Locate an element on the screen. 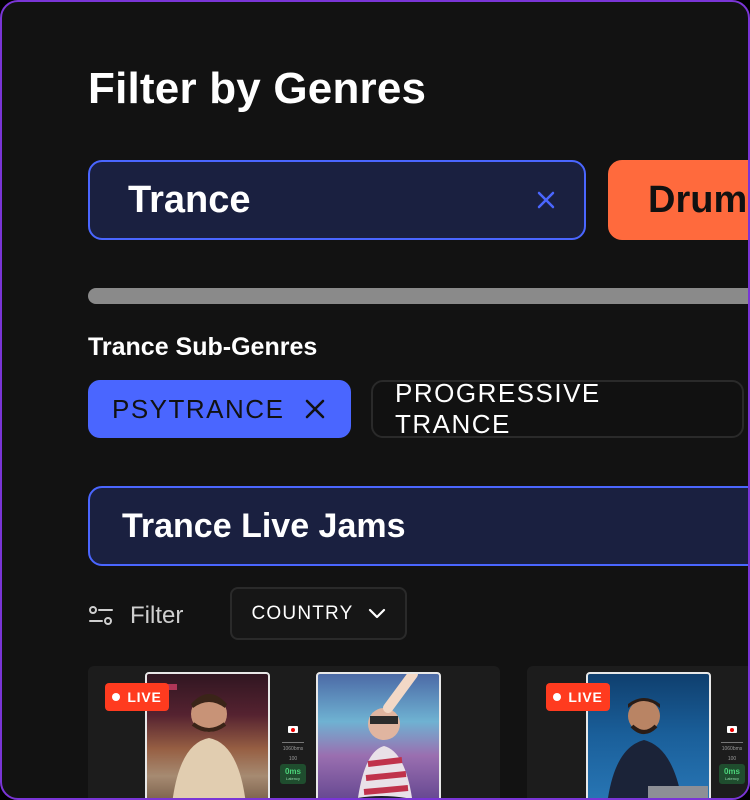 The image size is (750, 800). sub-genre-label: PROGRESSIVE TRANCE is located at coordinates (498, 408).